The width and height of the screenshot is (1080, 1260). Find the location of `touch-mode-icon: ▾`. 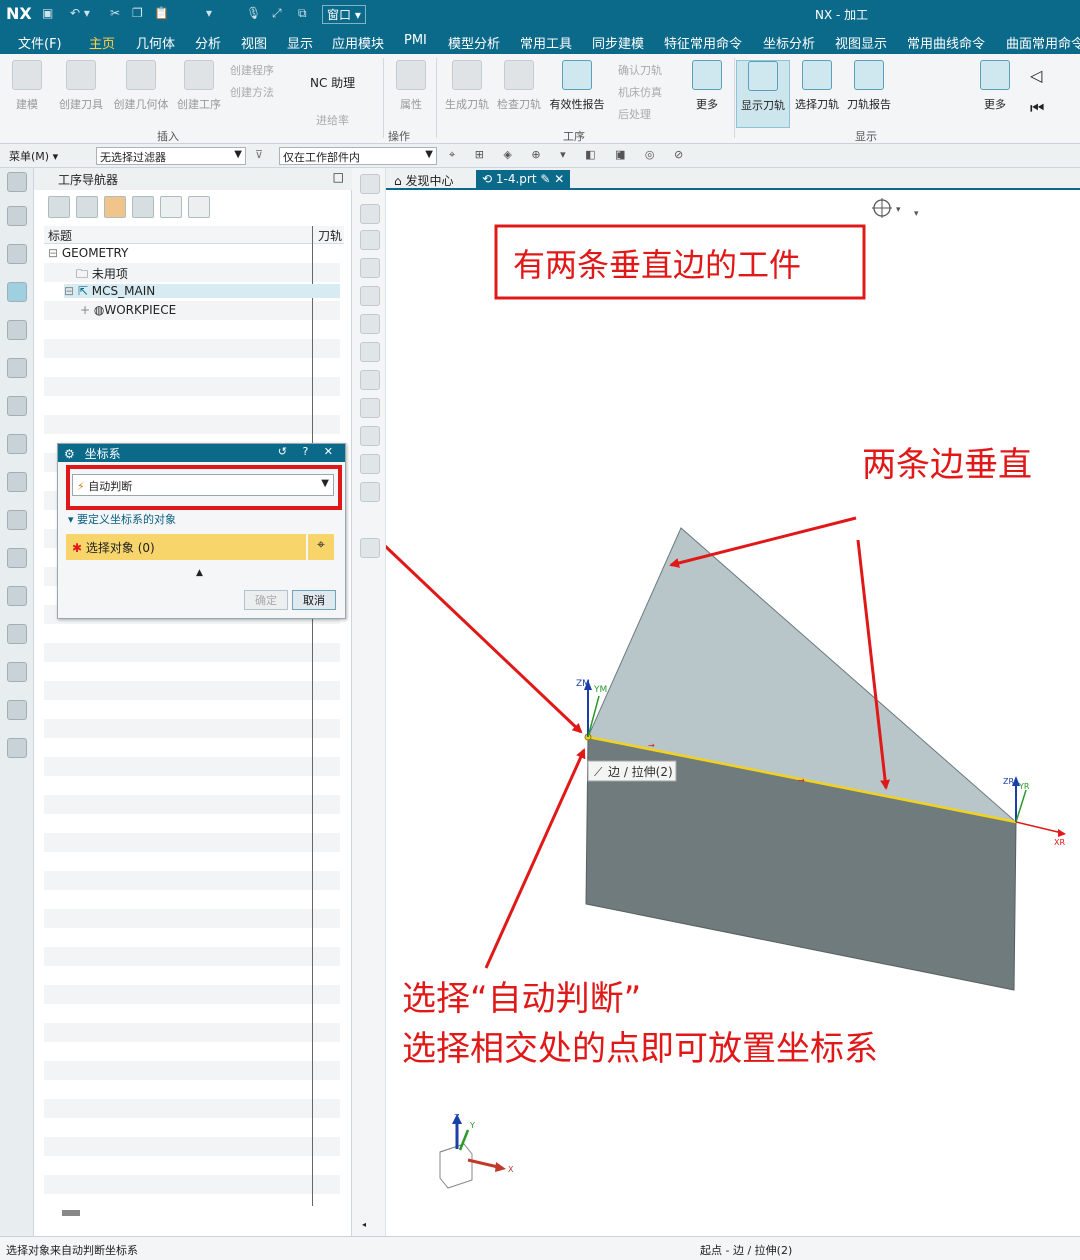

touch-mode-icon: ▾ is located at coordinates (209, 13).